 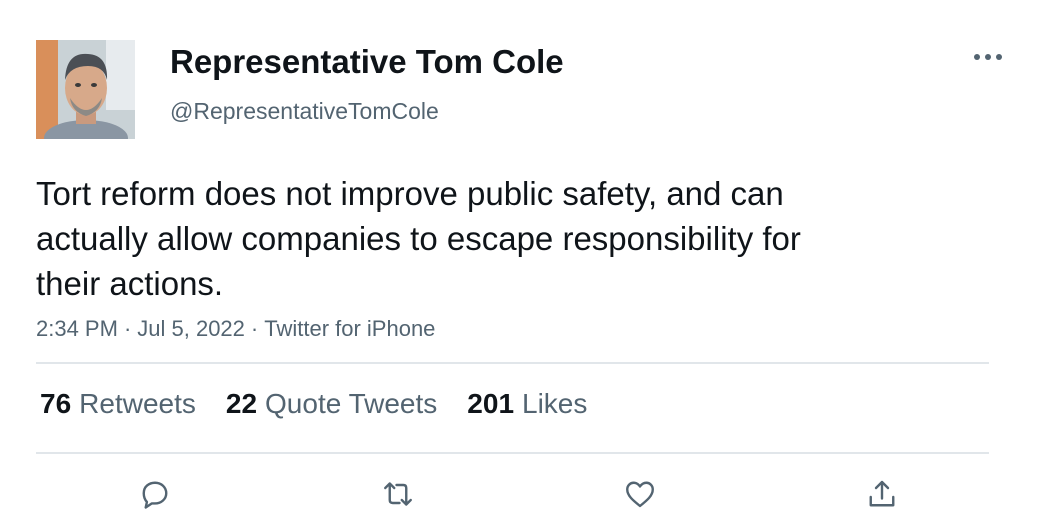 I want to click on like-icon, so click(x=640, y=494).